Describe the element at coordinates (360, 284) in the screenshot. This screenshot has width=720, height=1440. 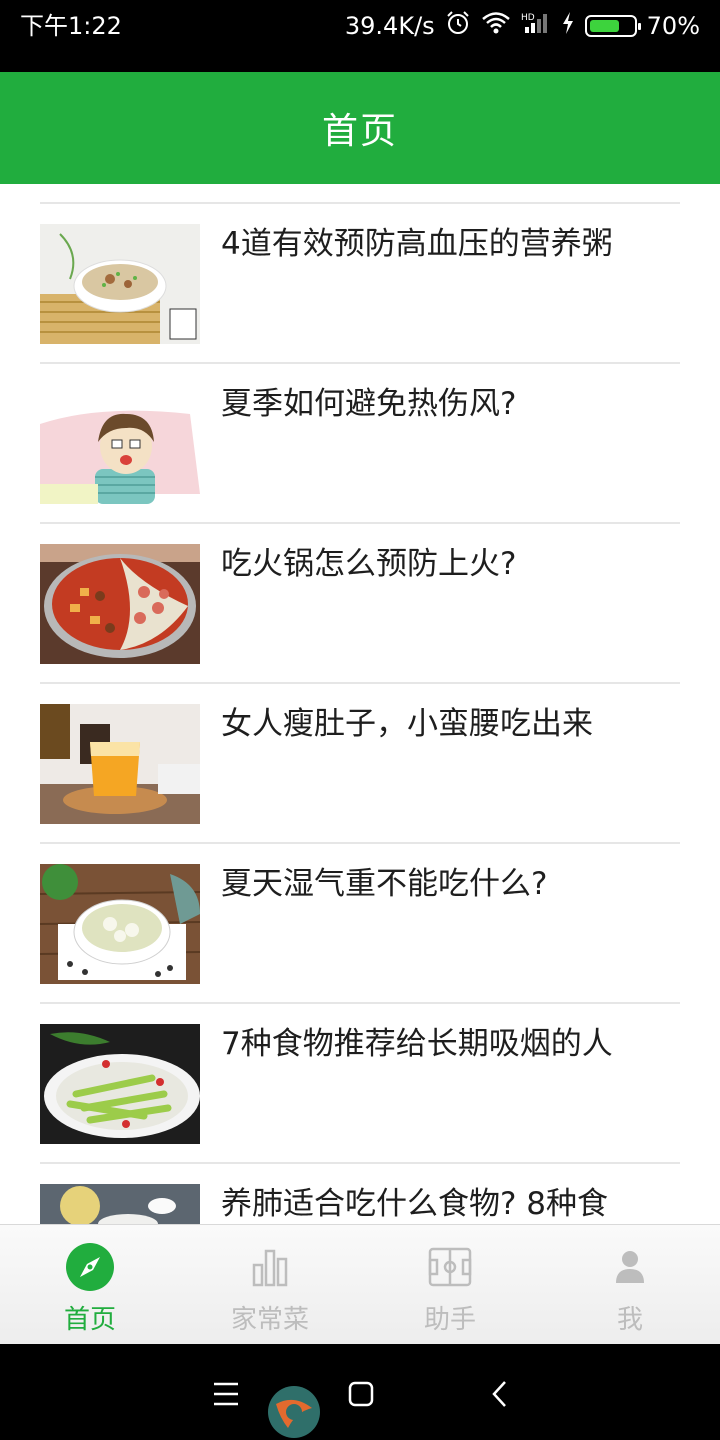
I see `article-item: 4道有效预防高血压的营养粥` at that location.